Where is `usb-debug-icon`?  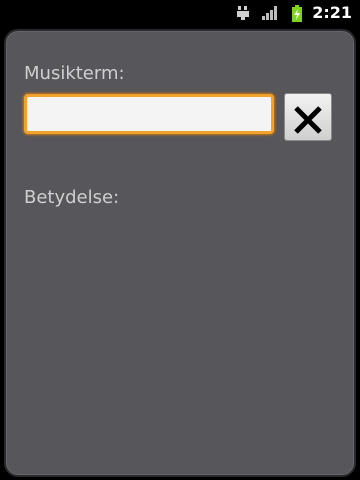
usb-debug-icon is located at coordinates (243, 15).